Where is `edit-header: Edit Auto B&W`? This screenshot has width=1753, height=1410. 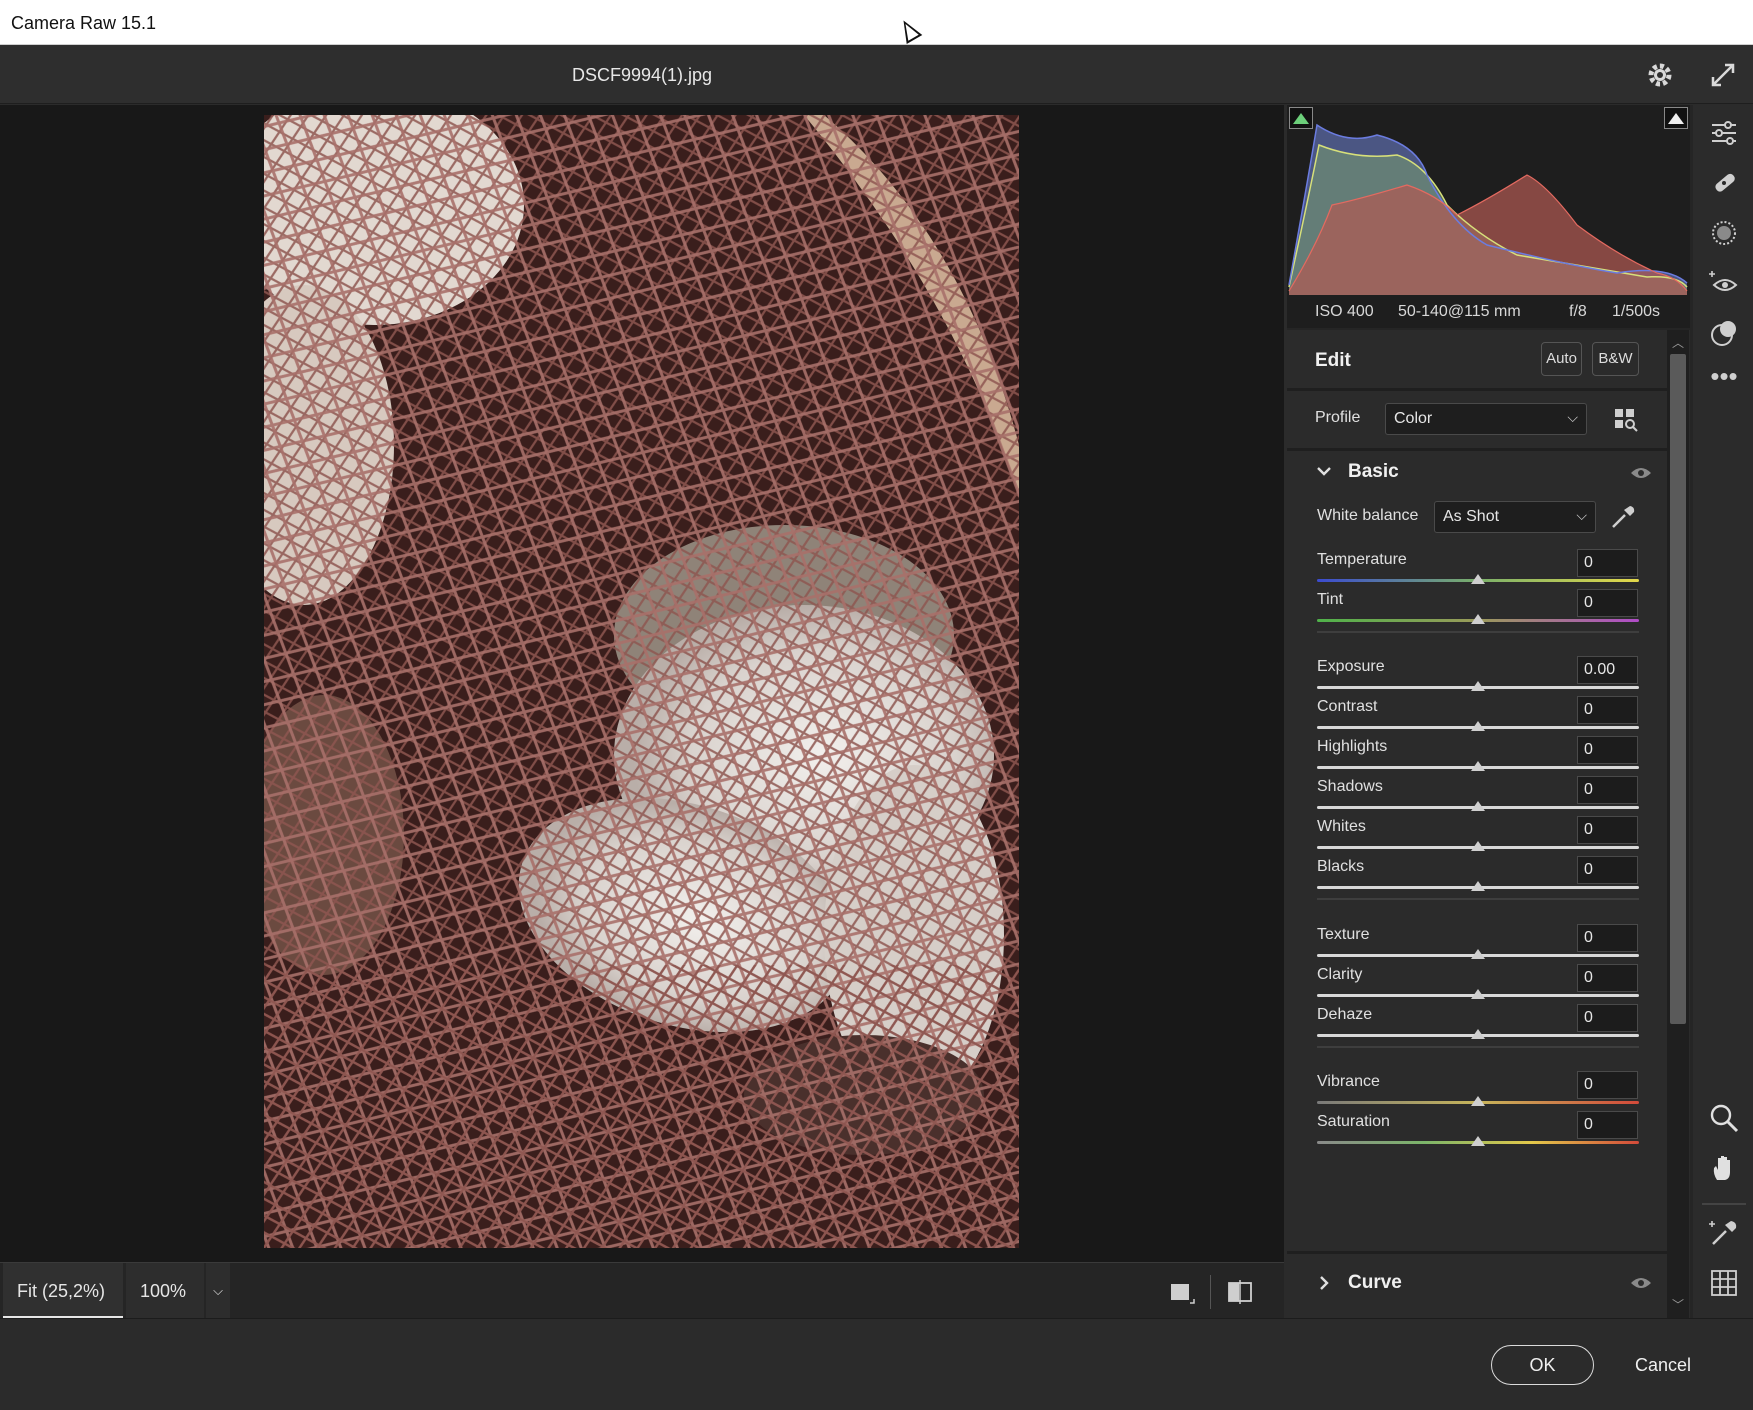 edit-header: Edit Auto B&W is located at coordinates (1477, 359).